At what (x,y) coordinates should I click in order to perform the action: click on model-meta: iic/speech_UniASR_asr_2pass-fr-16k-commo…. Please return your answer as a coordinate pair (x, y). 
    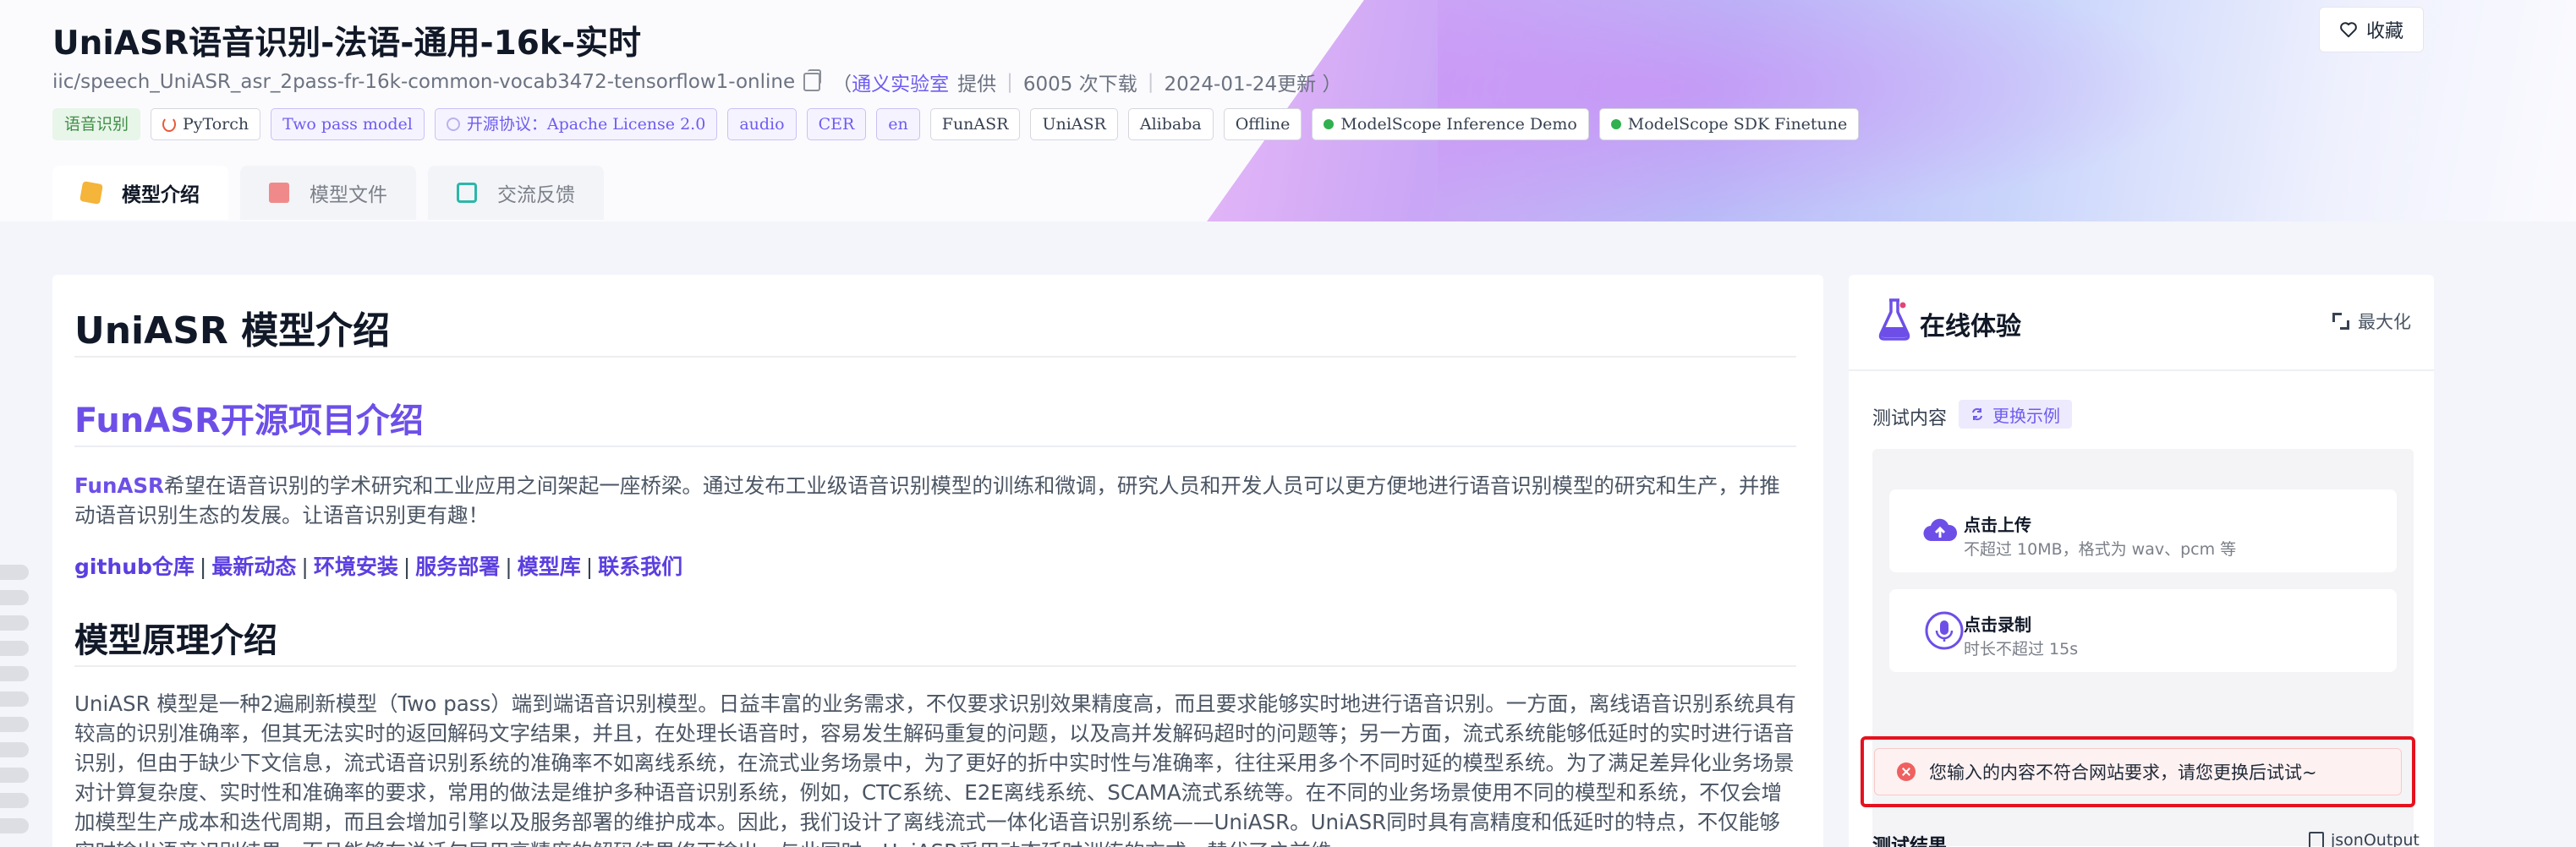
    Looking at the image, I should click on (697, 82).